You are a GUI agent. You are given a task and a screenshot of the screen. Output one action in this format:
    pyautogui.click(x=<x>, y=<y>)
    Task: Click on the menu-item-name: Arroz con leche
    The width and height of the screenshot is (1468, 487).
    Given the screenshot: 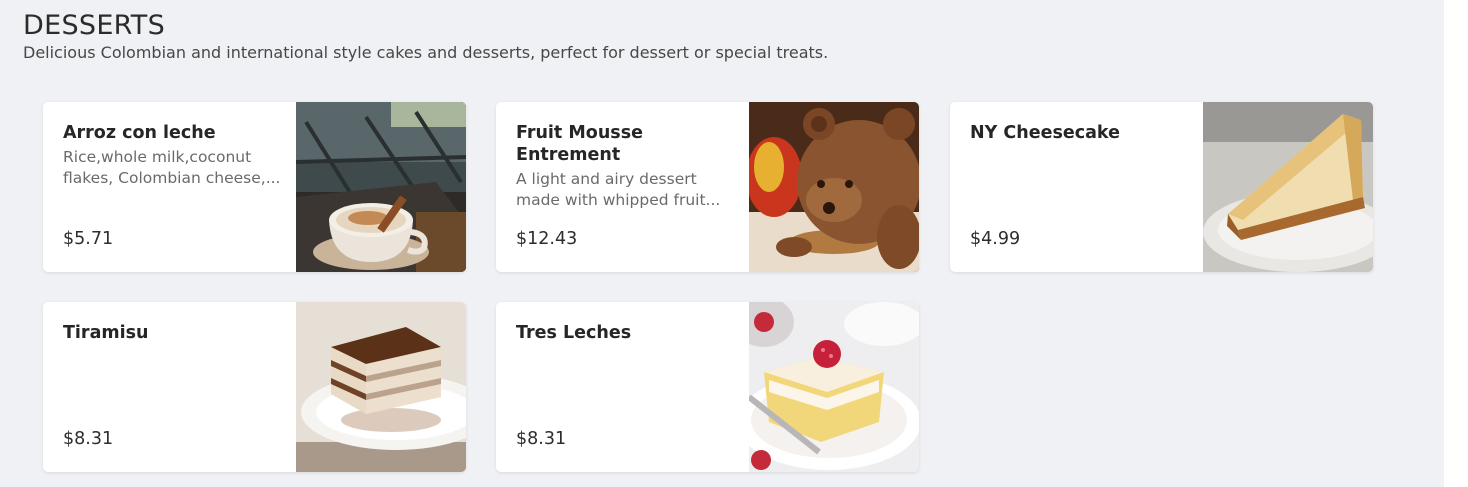 What is the action you would take?
    pyautogui.click(x=139, y=133)
    